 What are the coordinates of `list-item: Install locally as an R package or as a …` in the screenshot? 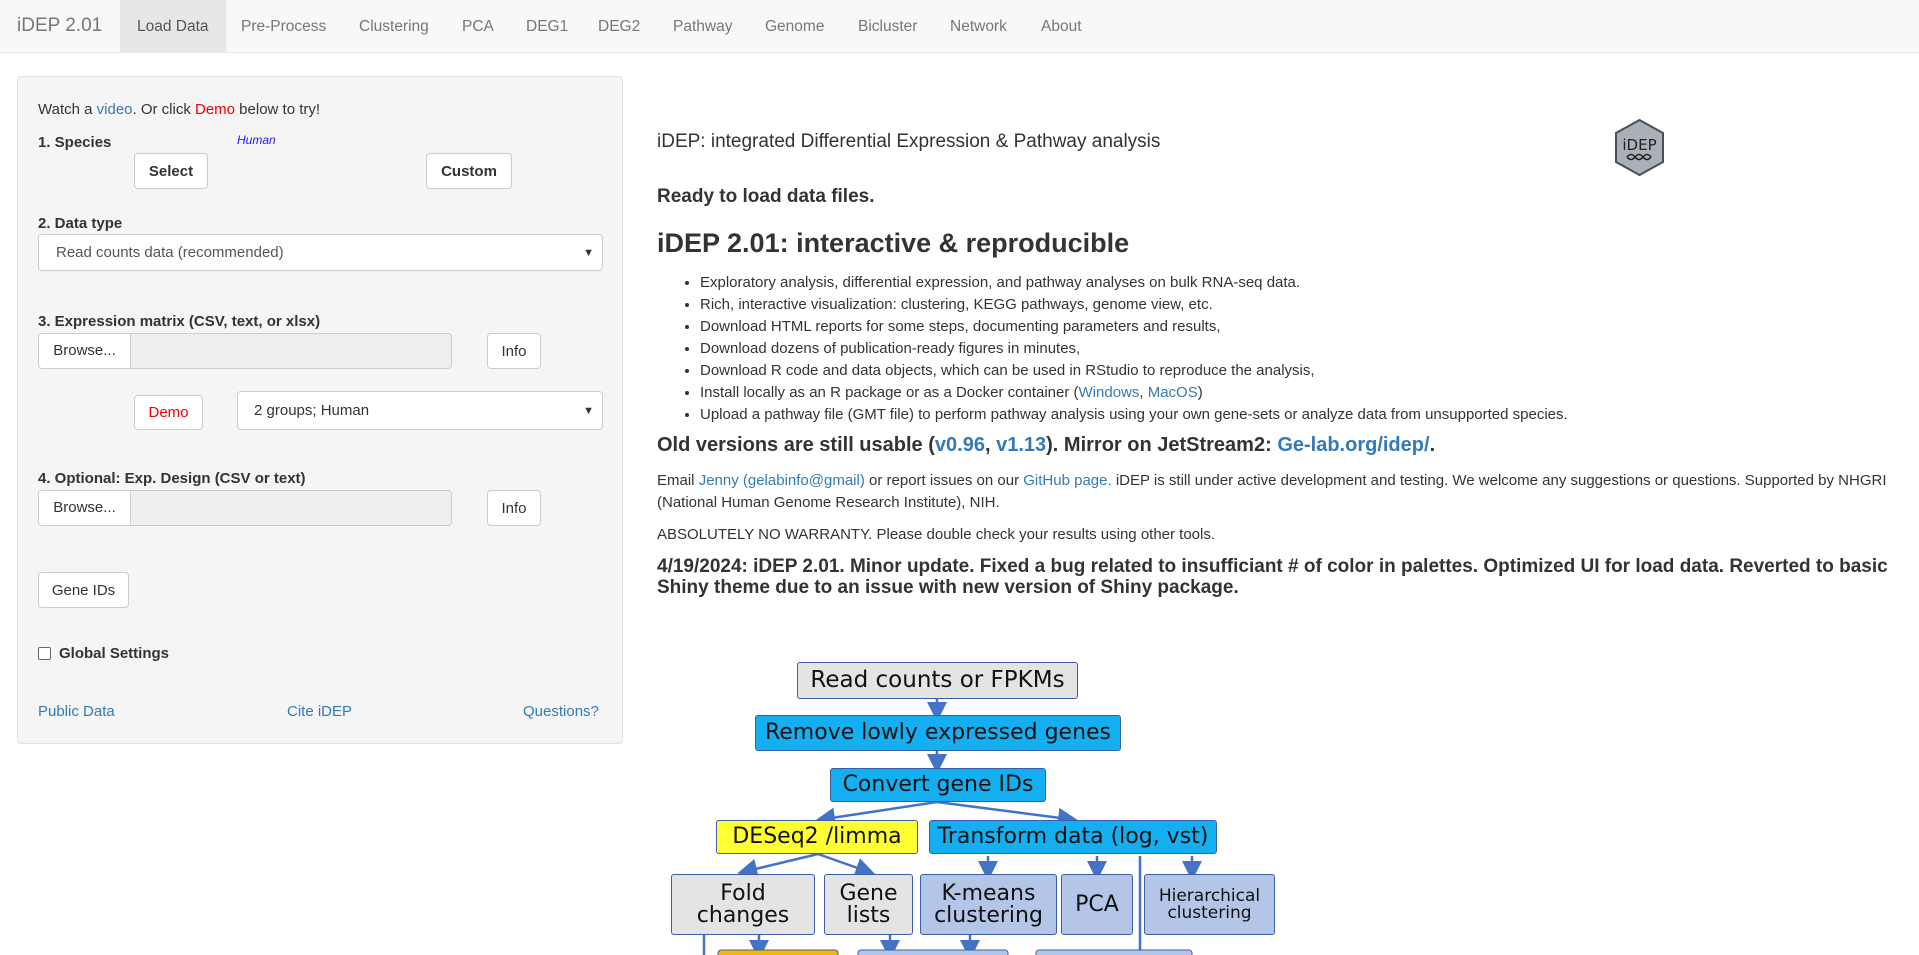 It's located at (1134, 393).